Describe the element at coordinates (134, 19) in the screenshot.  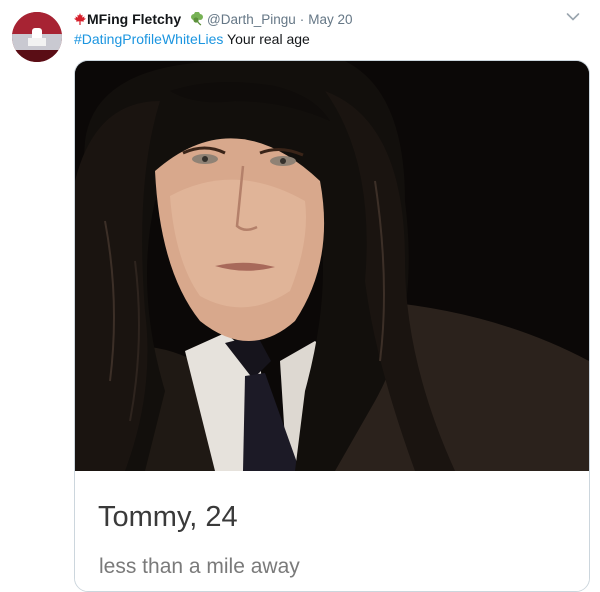
I see `display-name: MFing Fletchy` at that location.